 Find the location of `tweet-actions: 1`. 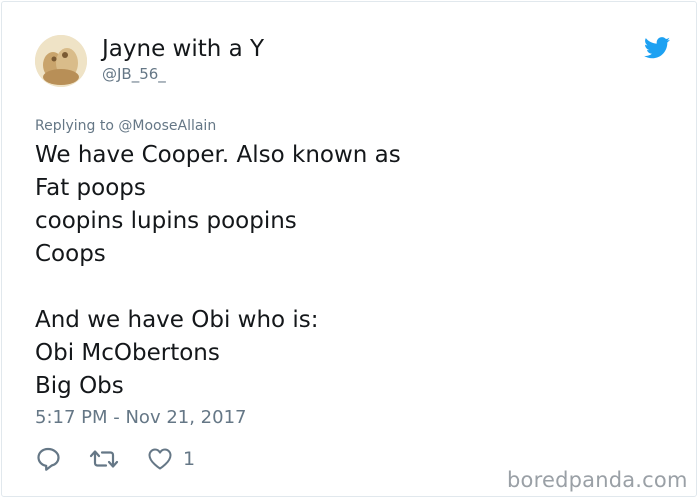

tweet-actions: 1 is located at coordinates (129, 459).